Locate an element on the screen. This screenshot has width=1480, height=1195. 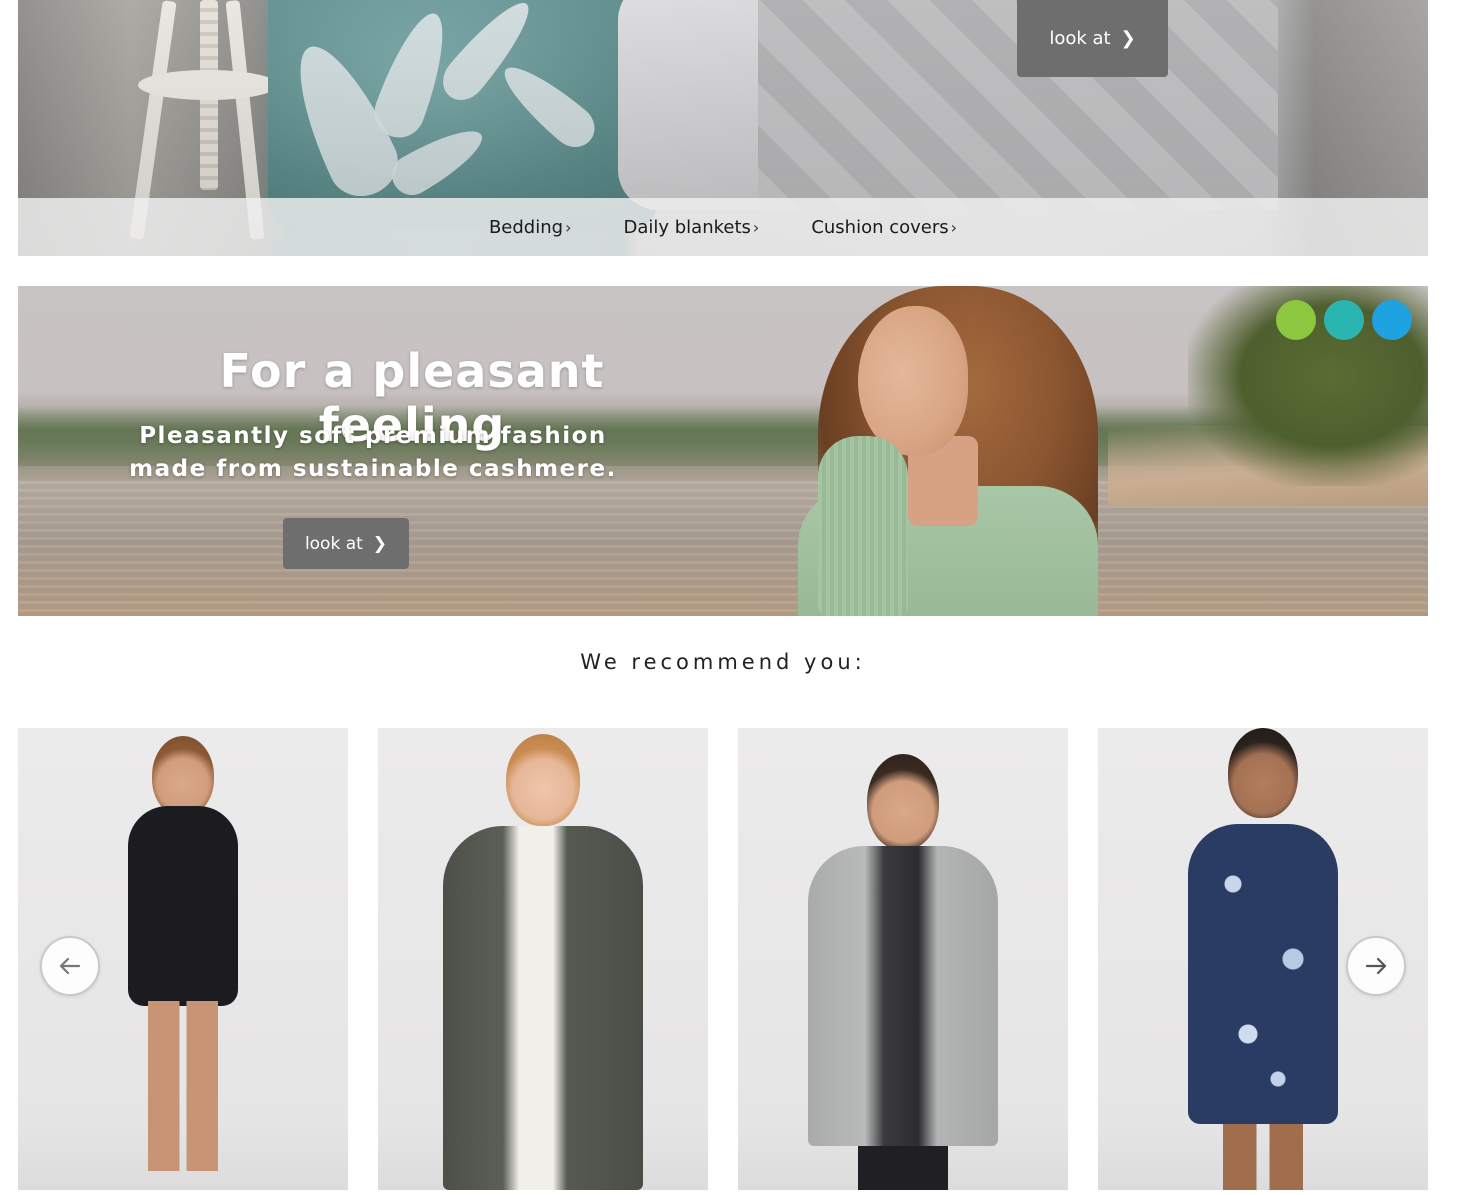
color-dots is located at coordinates (1344, 320).